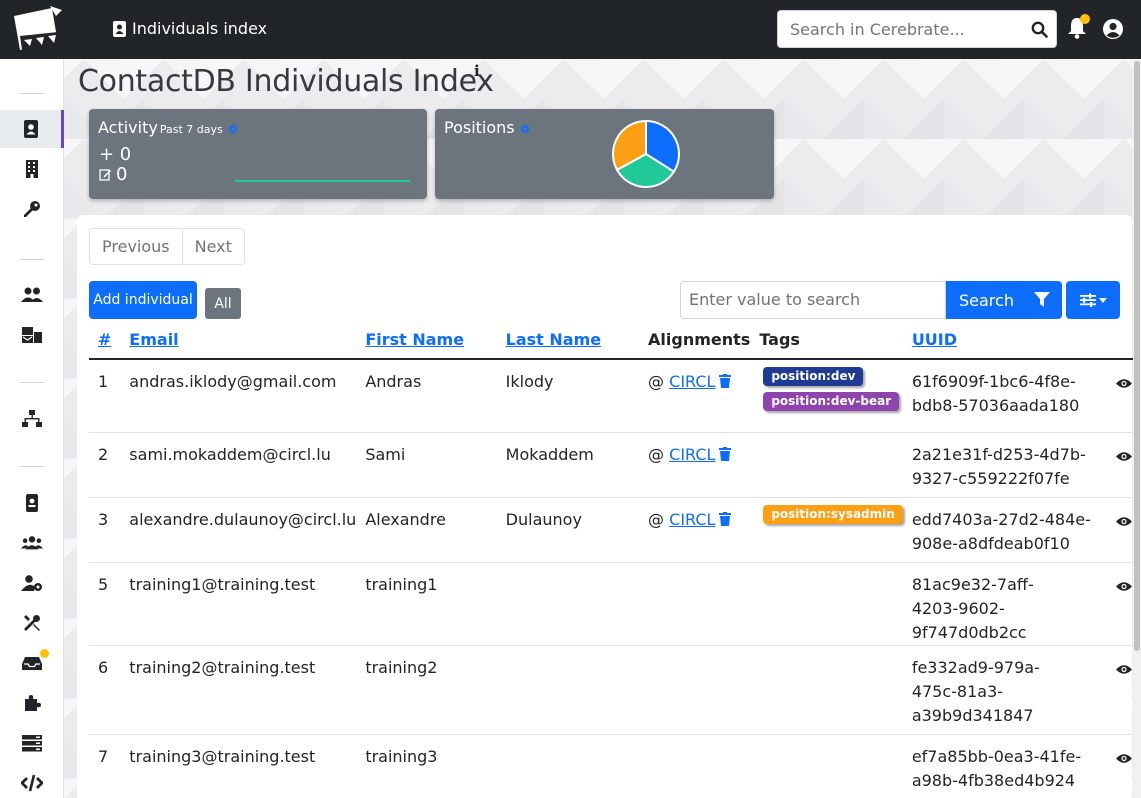  I want to click on code-icon, so click(32, 783).